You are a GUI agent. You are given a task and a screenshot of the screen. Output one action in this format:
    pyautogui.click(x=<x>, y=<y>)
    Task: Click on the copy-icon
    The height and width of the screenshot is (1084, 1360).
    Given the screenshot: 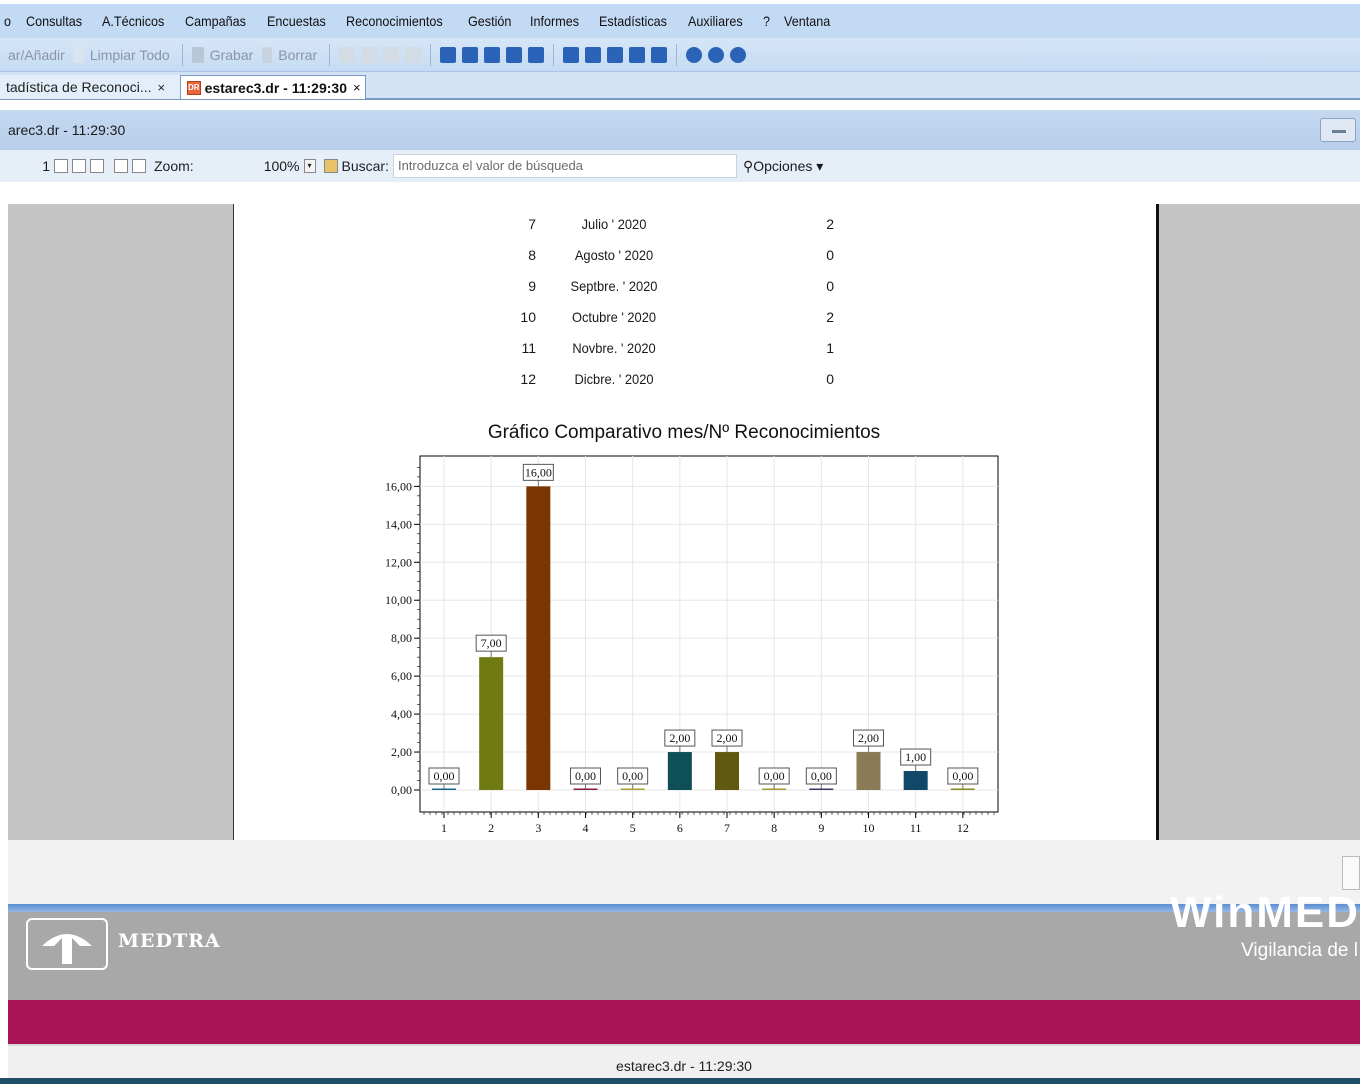 What is the action you would take?
    pyautogui.click(x=369, y=54)
    